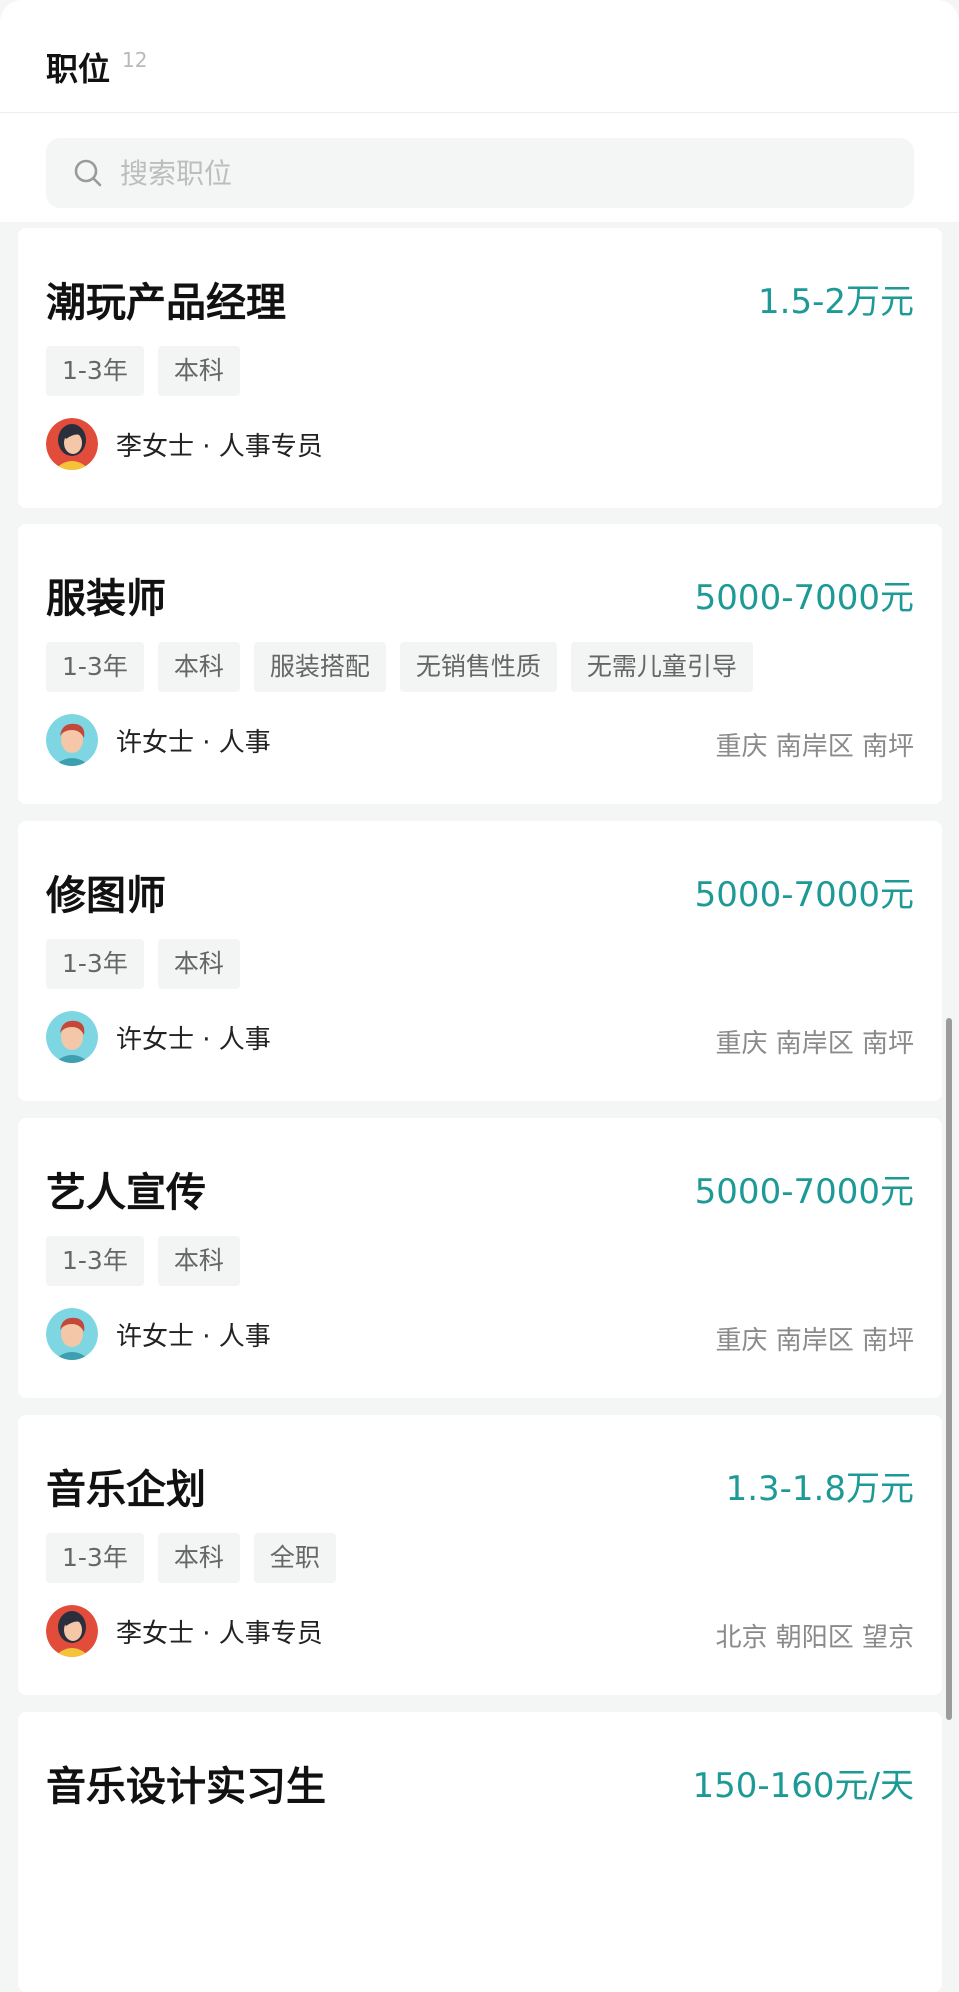 The height and width of the screenshot is (1992, 959). Describe the element at coordinates (319, 667) in the screenshot. I see `tag: 服装搭配` at that location.